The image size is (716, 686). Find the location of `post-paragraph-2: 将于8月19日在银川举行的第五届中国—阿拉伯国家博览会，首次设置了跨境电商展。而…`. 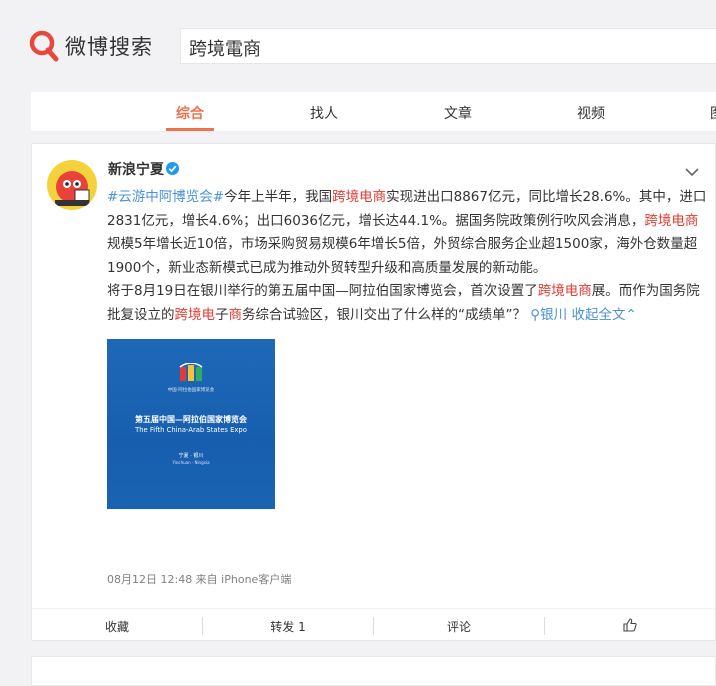

post-paragraph-2: 将于8月19日在银川举行的第五届中国—阿拉伯国家博览会，首次设置了跨境电商展。而… is located at coordinates (407, 303).